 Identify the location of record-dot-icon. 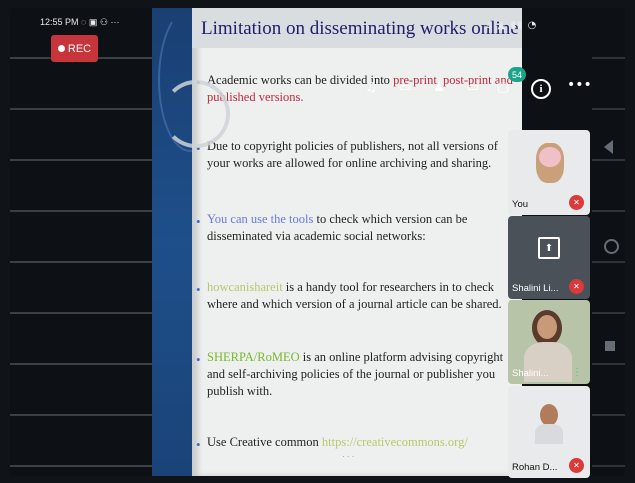
(61, 48).